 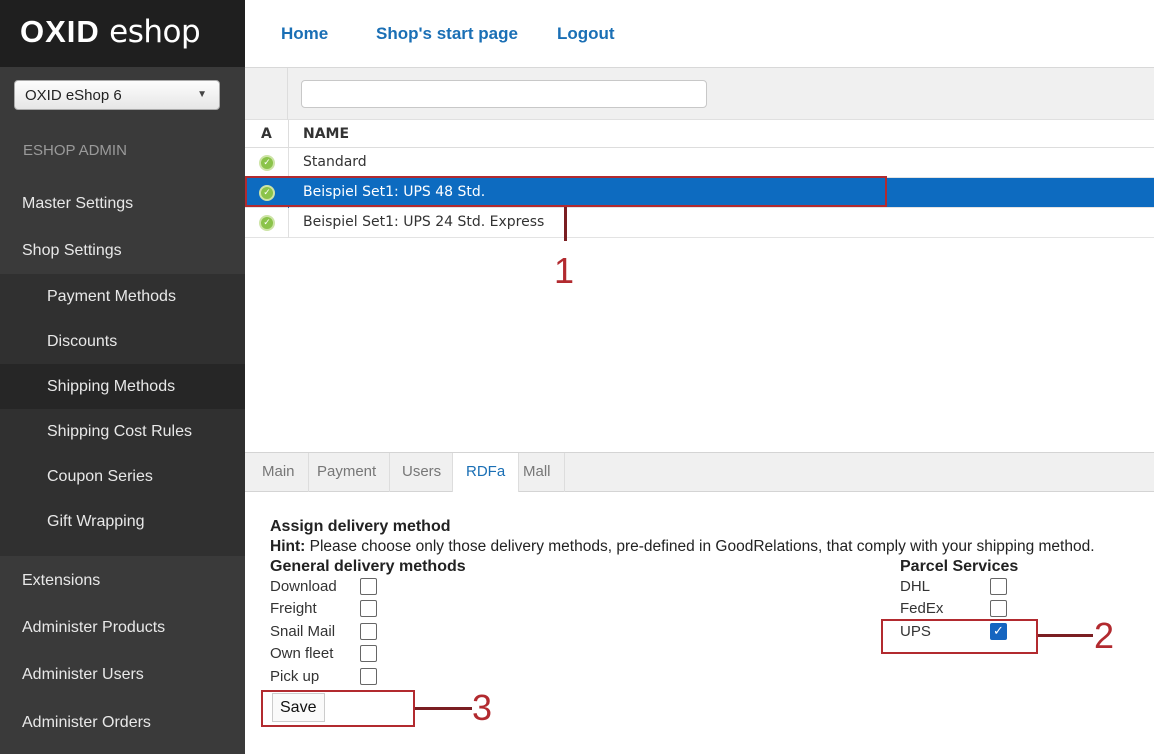 I want to click on sidebar-item-discounts: Discounts, so click(x=122, y=341).